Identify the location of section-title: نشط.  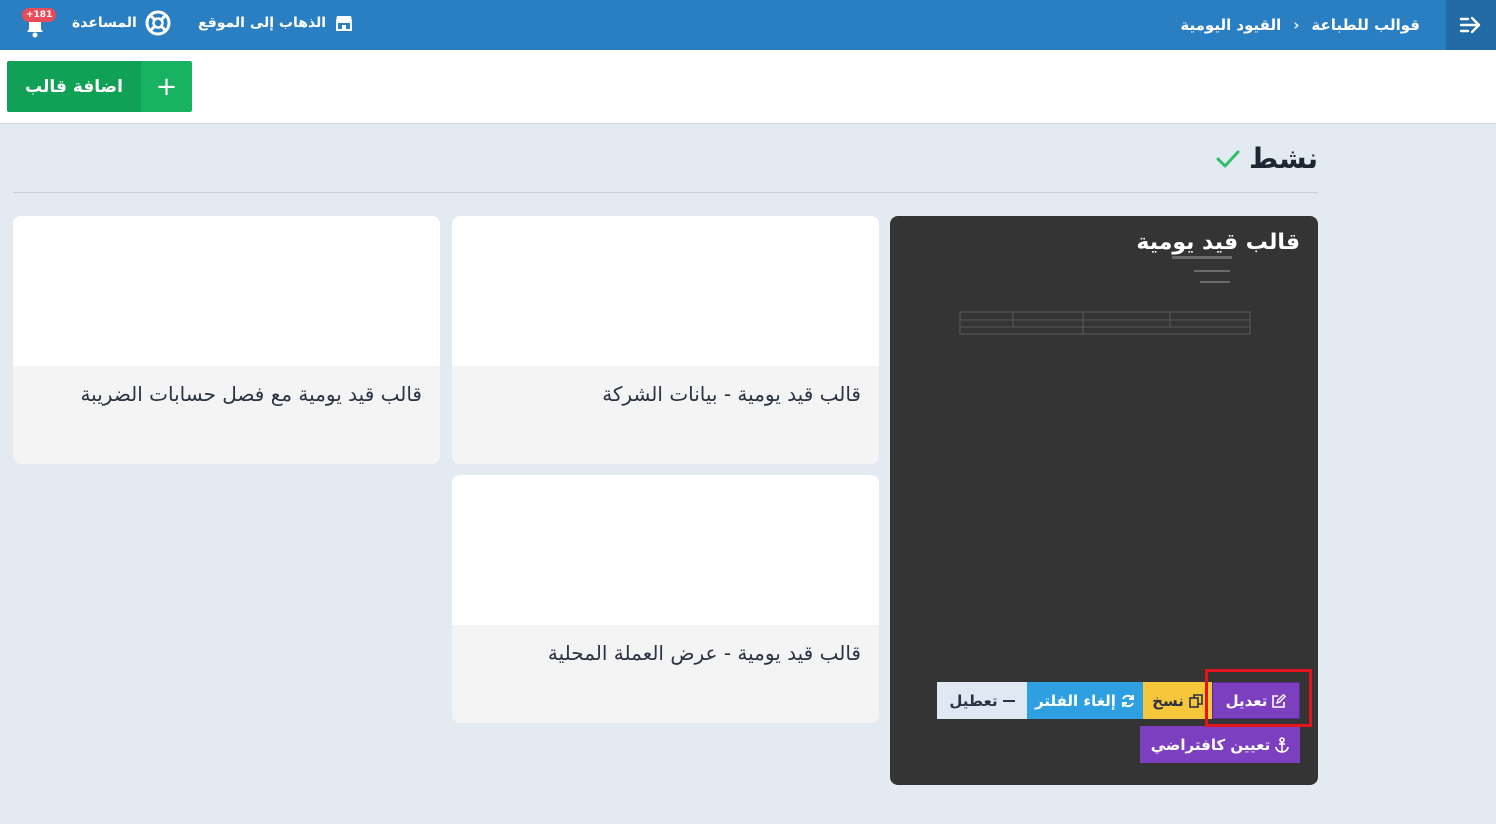
(1283, 158).